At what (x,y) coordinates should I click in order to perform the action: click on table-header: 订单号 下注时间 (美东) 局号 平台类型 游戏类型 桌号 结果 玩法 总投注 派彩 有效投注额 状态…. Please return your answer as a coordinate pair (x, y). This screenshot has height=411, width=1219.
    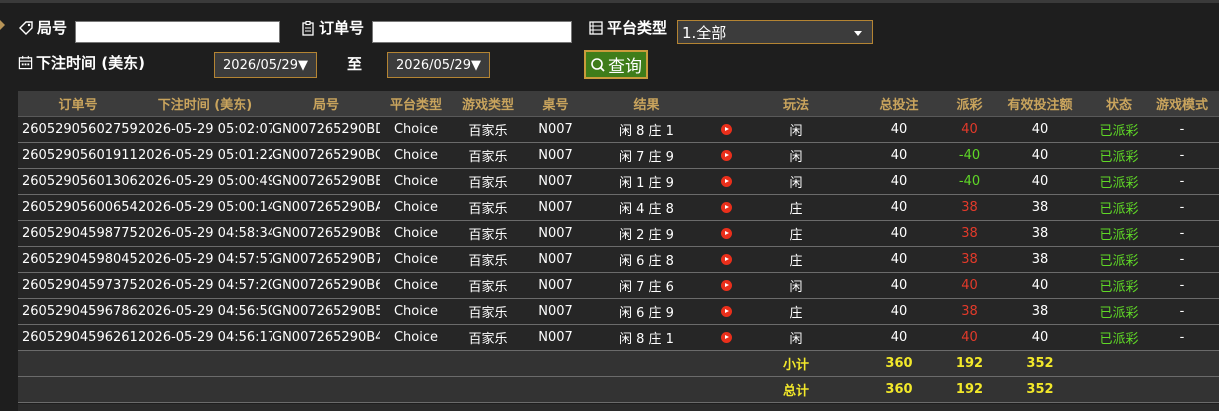
    Looking at the image, I should click on (618, 104).